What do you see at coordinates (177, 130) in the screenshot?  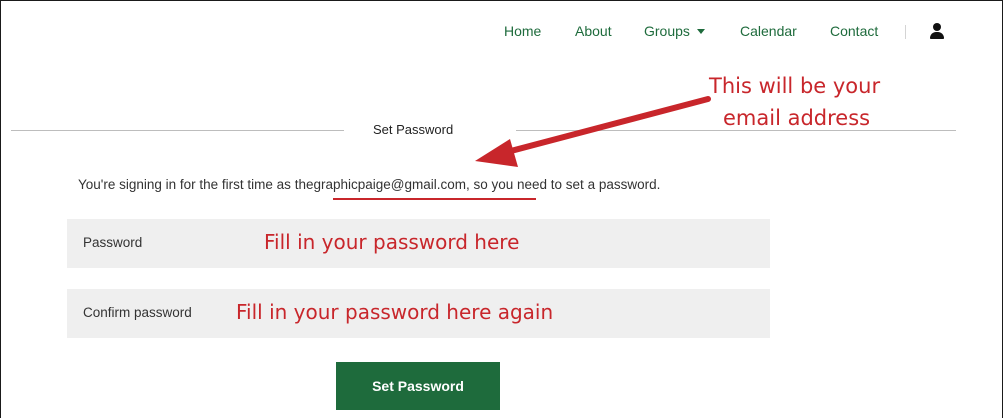 I see `heading-rule-left` at bounding box center [177, 130].